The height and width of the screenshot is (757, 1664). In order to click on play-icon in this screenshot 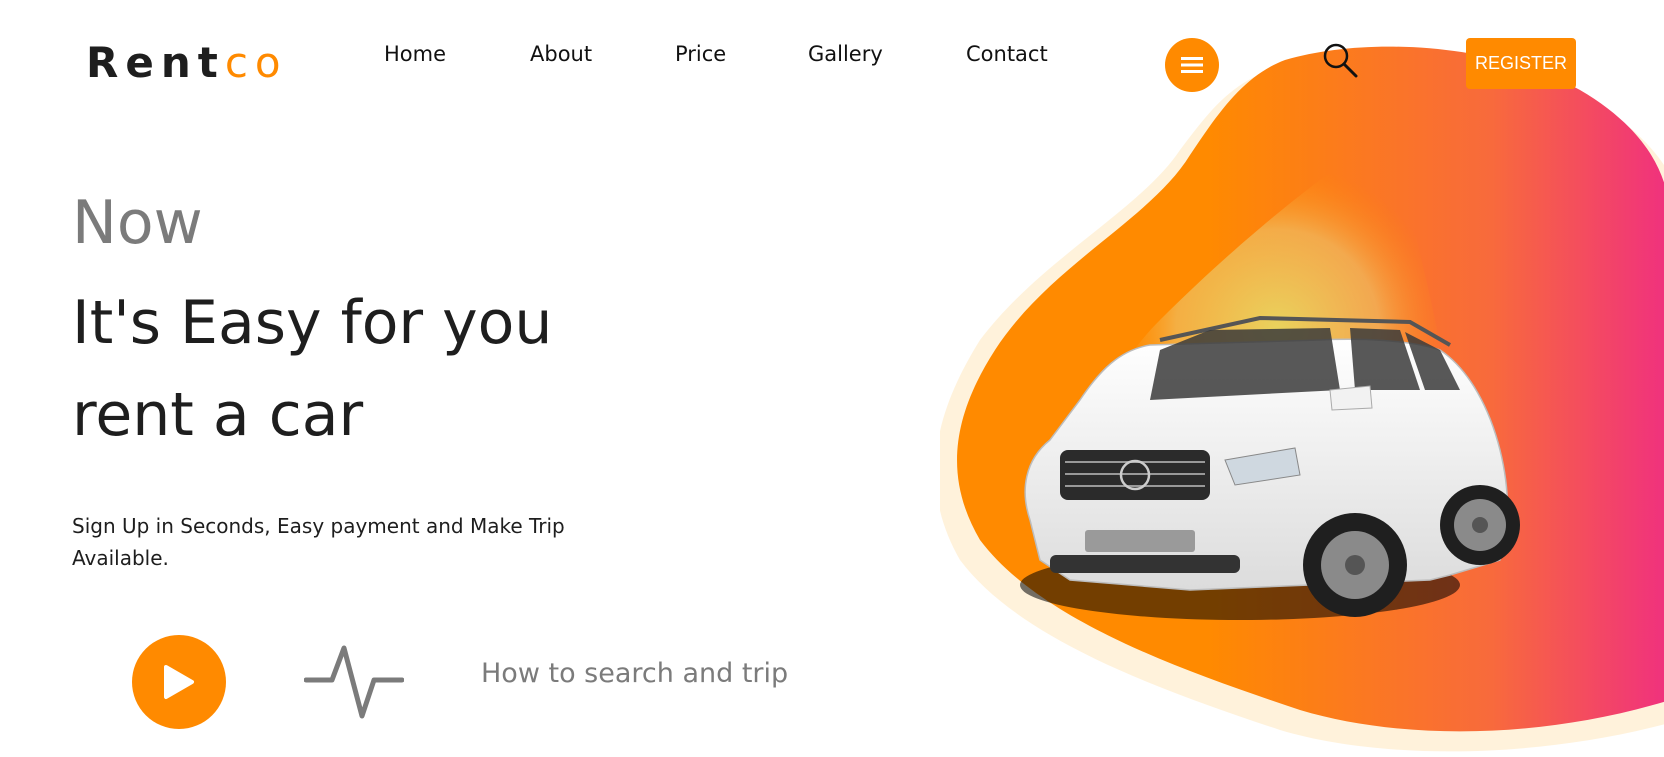, I will do `click(179, 682)`.